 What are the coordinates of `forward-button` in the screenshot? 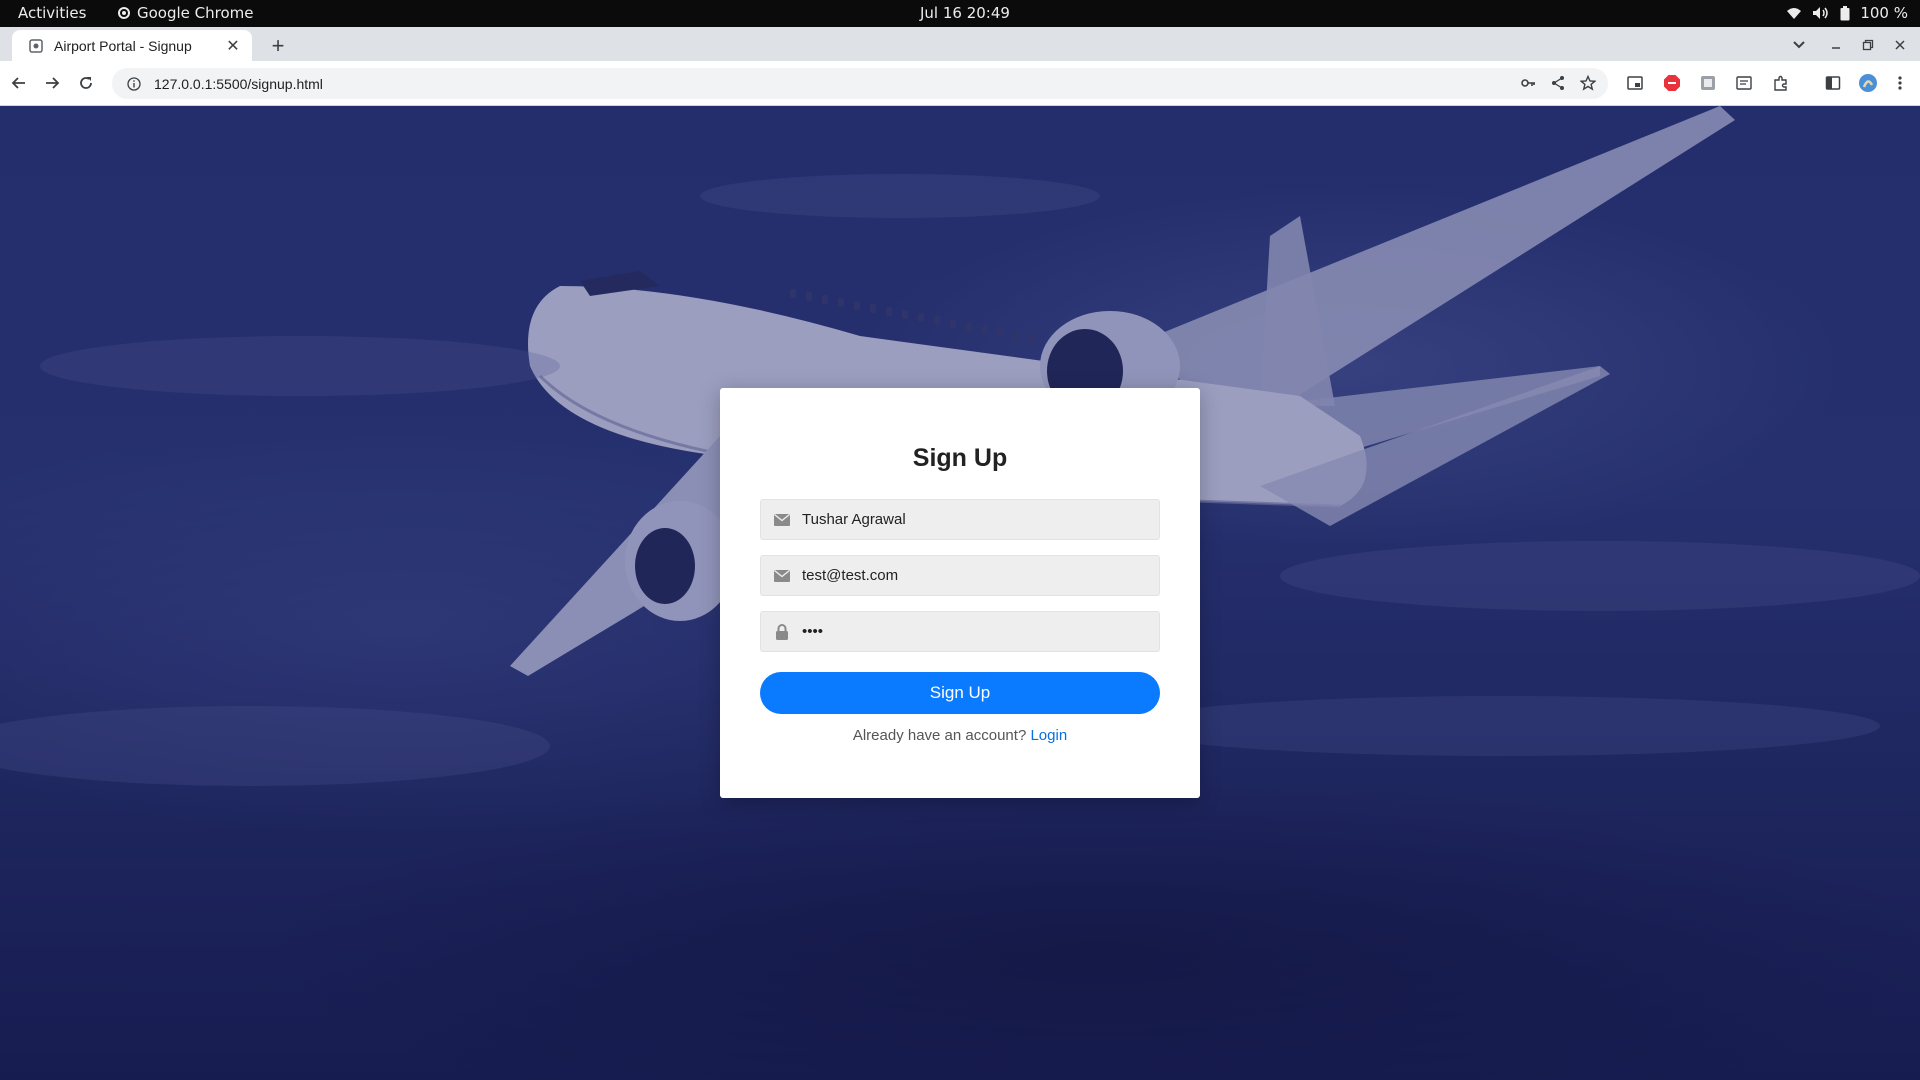 It's located at (52, 83).